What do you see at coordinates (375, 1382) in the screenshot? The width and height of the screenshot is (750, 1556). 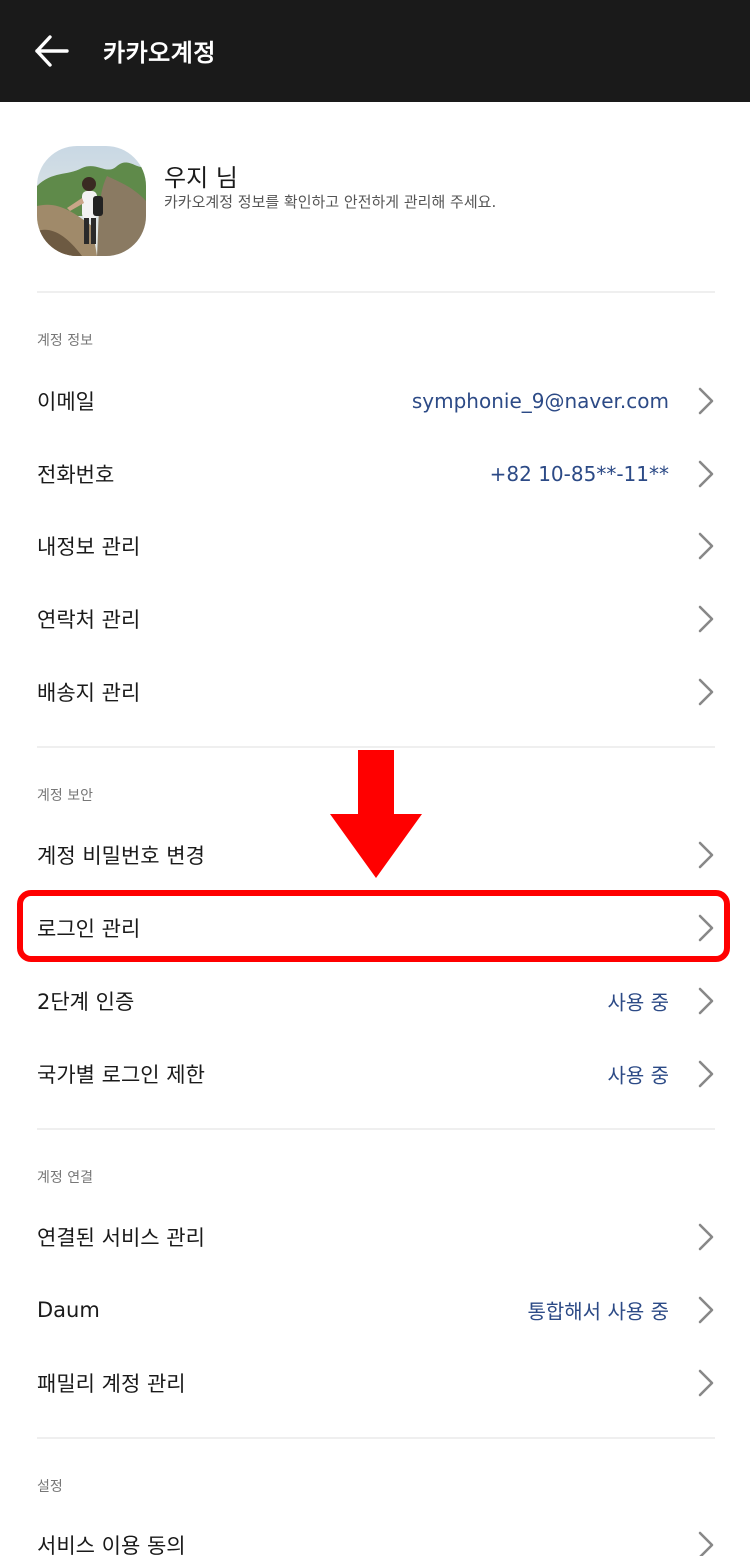 I see `row-family-account: 패밀리 계정 관리` at bounding box center [375, 1382].